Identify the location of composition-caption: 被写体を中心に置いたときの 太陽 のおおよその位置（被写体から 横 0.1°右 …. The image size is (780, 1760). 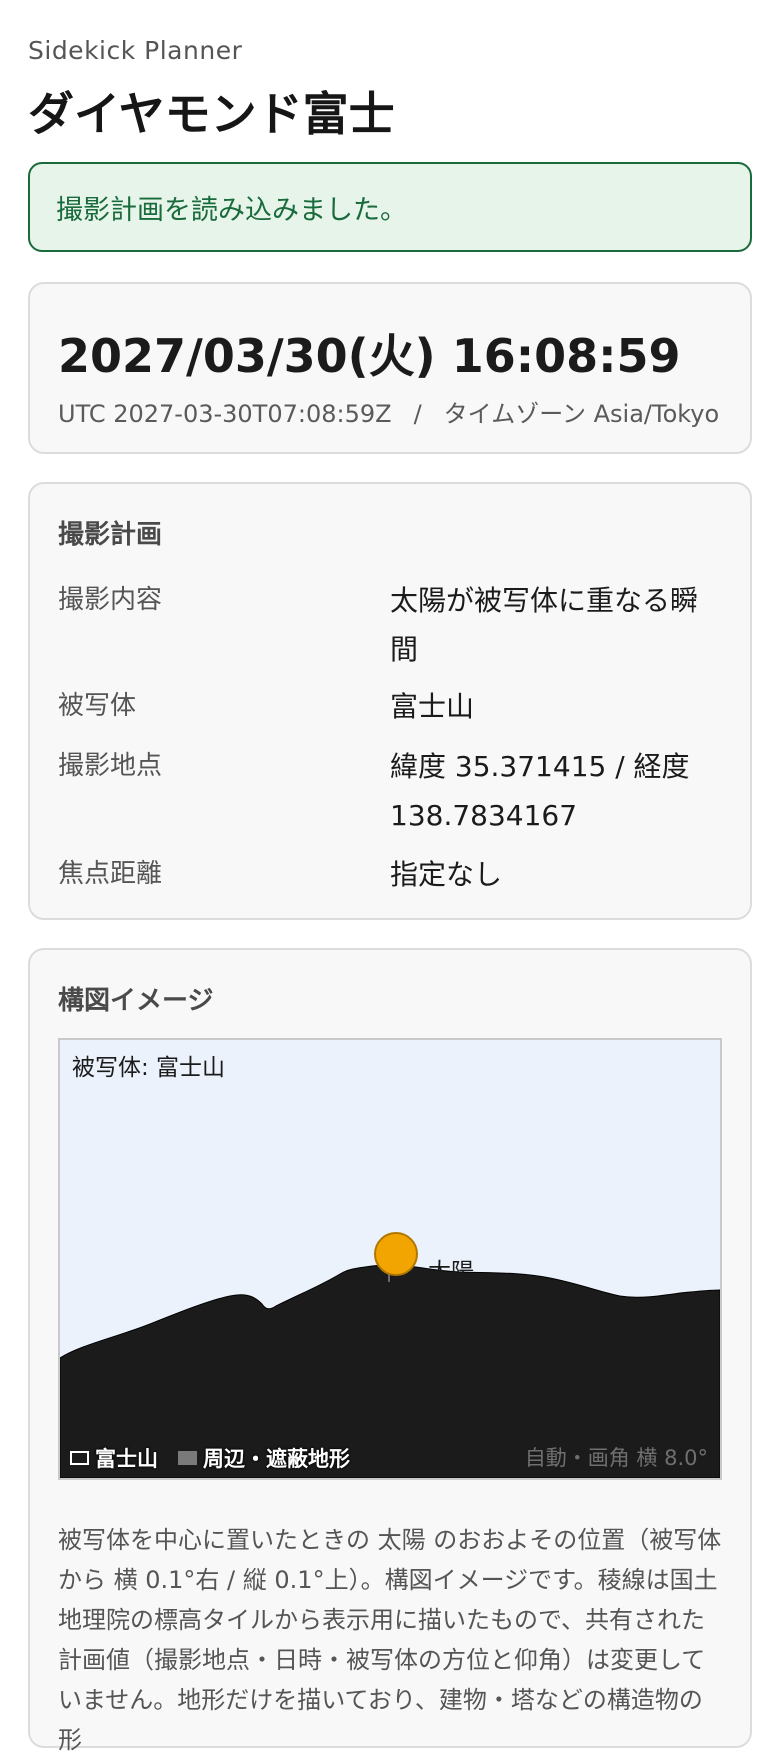
(390, 1640).